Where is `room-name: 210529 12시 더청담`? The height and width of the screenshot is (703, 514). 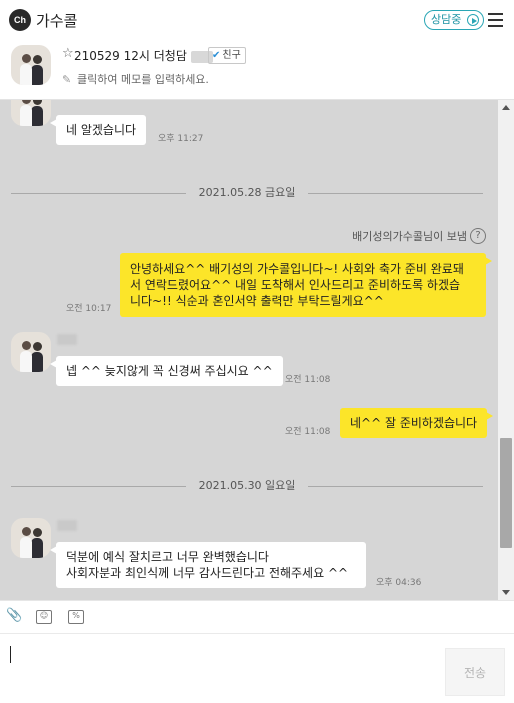 room-name: 210529 12시 더청담 is located at coordinates (143, 55).